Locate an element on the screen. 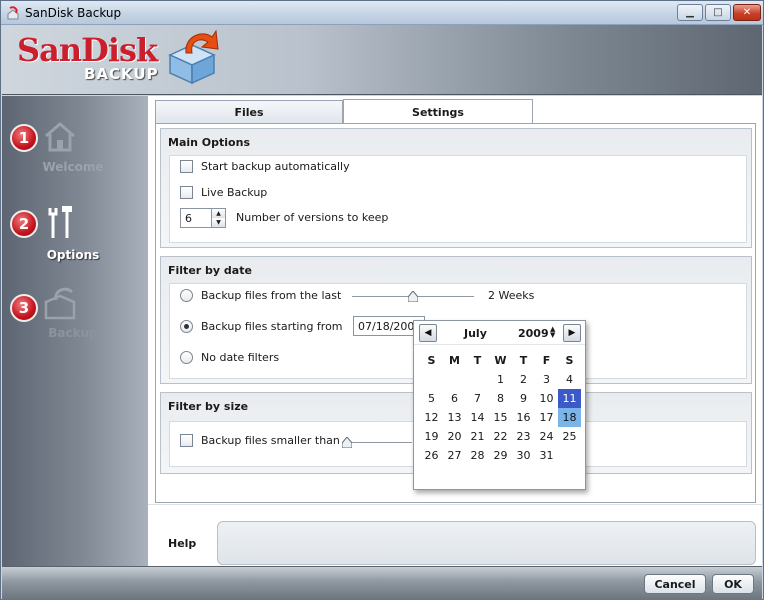 This screenshot has height=600, width=764. calendar-day: 25 is located at coordinates (569, 436).